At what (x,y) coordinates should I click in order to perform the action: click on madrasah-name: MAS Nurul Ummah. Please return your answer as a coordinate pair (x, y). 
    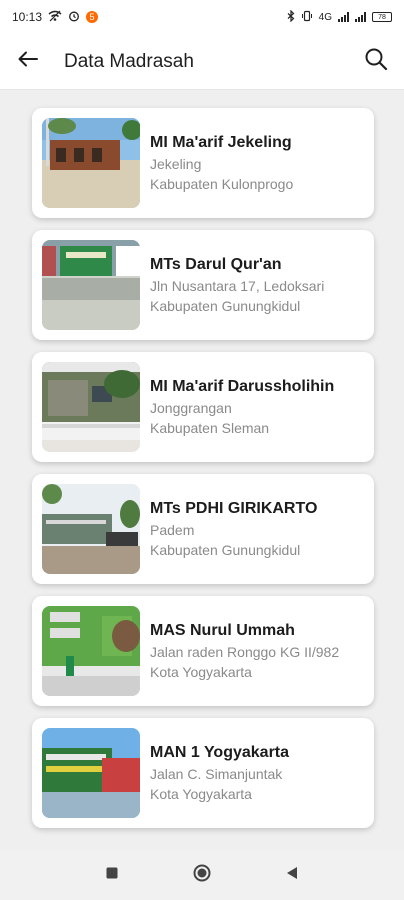
    Looking at the image, I should click on (222, 630).